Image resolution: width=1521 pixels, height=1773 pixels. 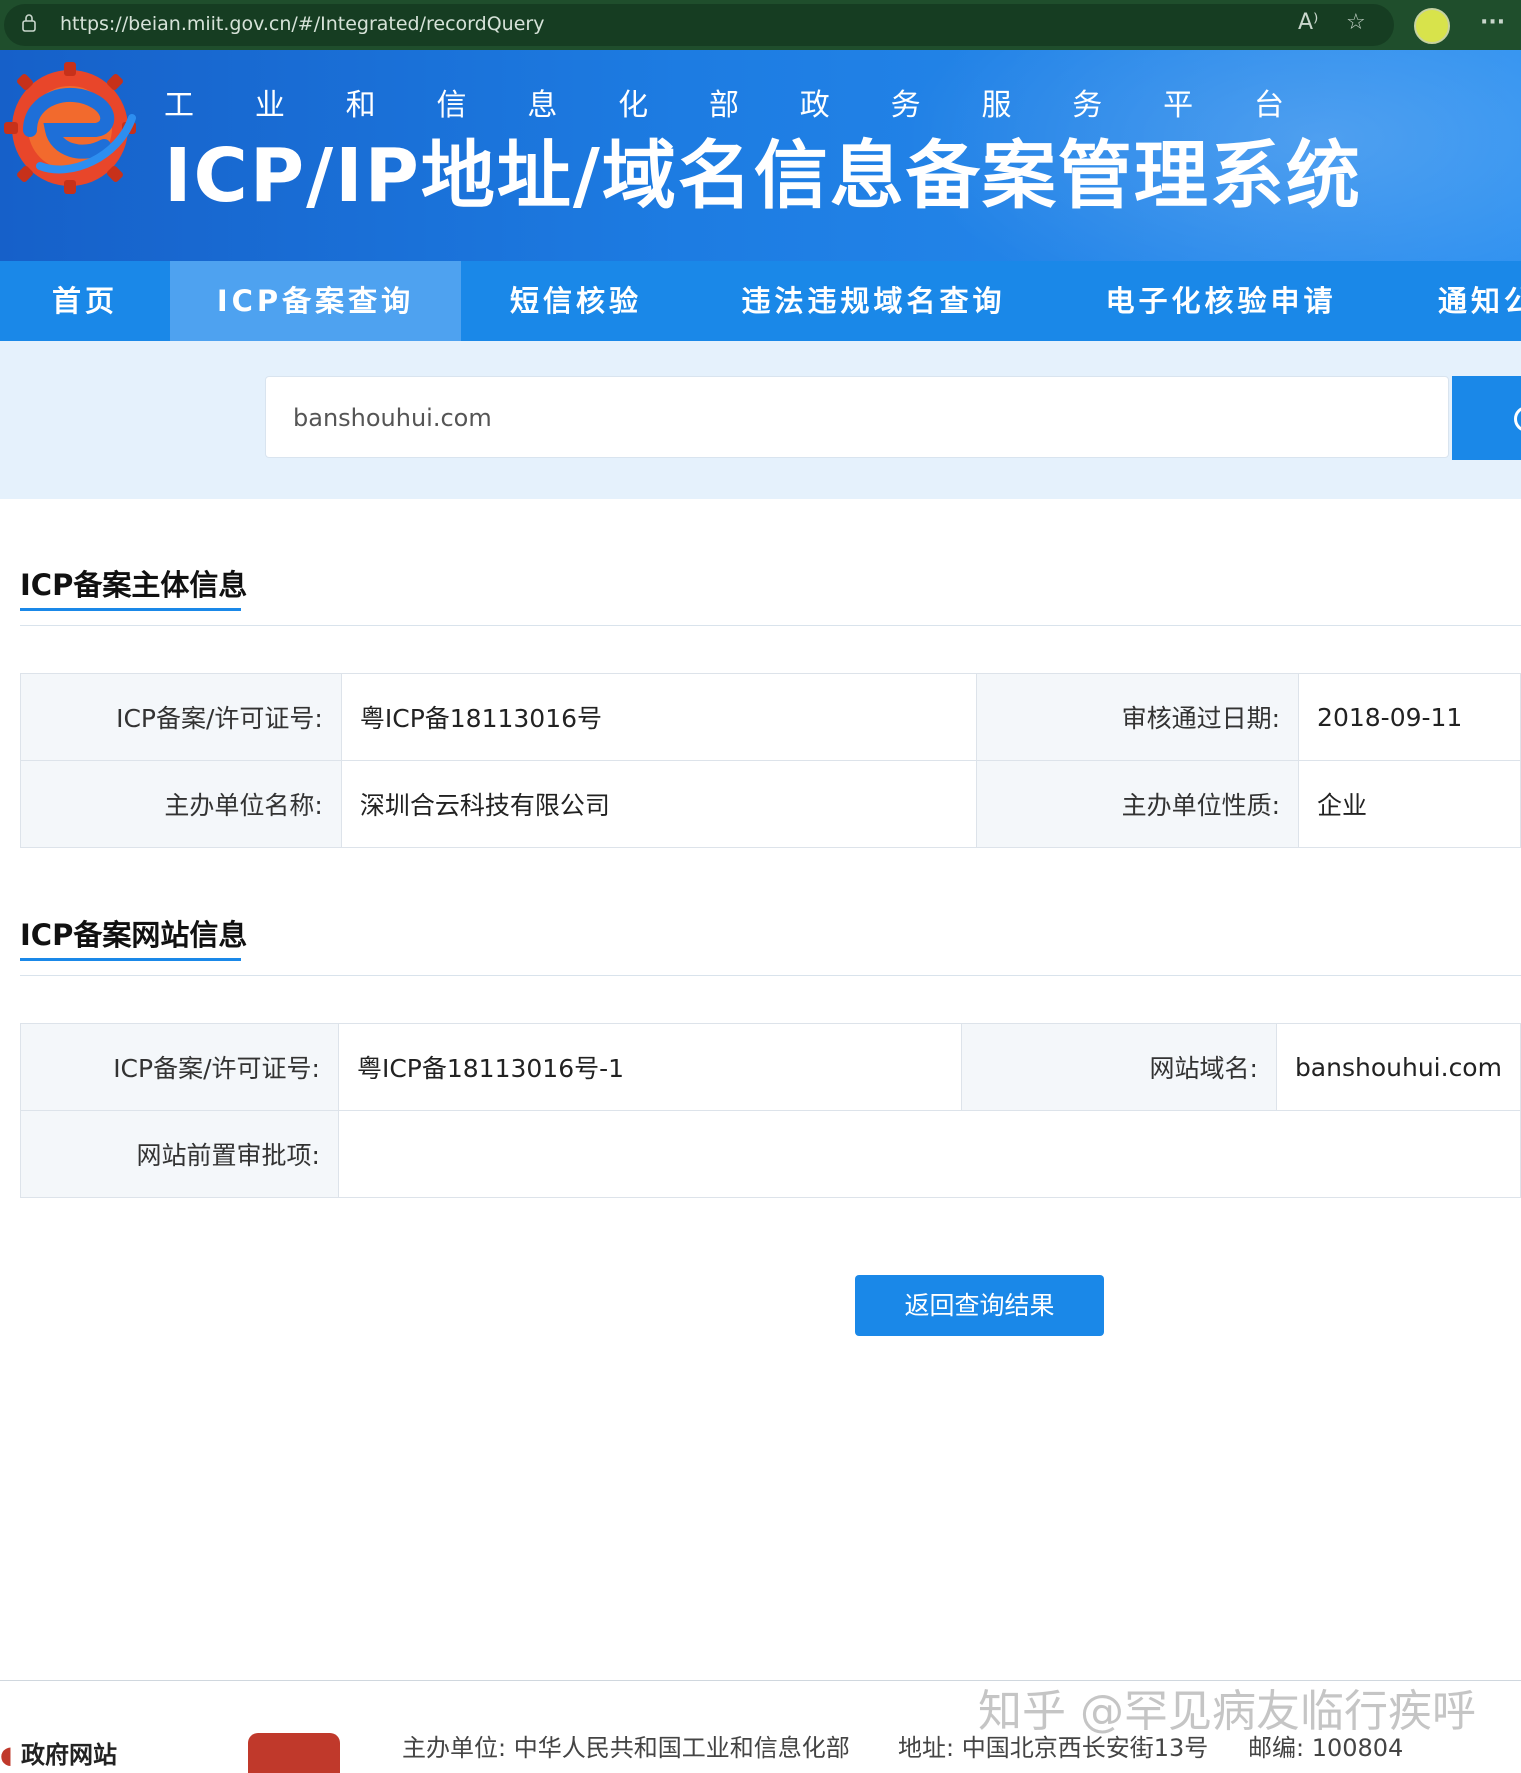 I want to click on site-domain-value: banshouhui.com, so click(x=1398, y=1067).